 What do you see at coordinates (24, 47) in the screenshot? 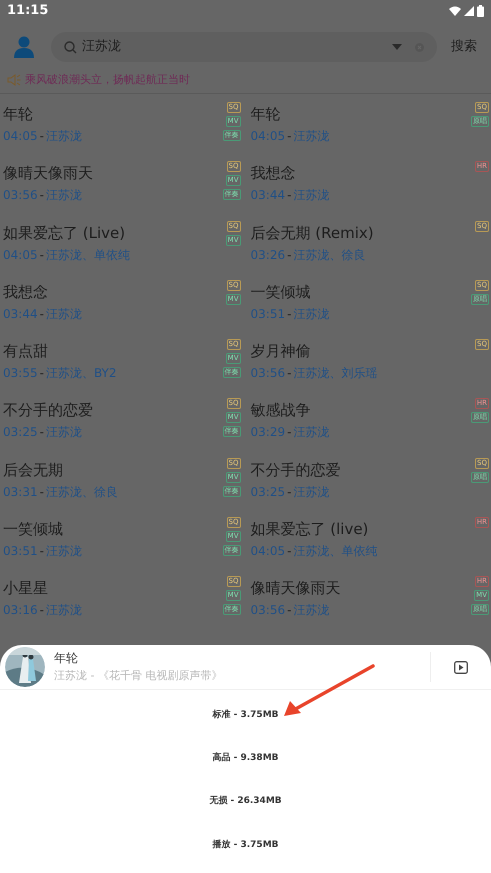
I see `user-icon` at bounding box center [24, 47].